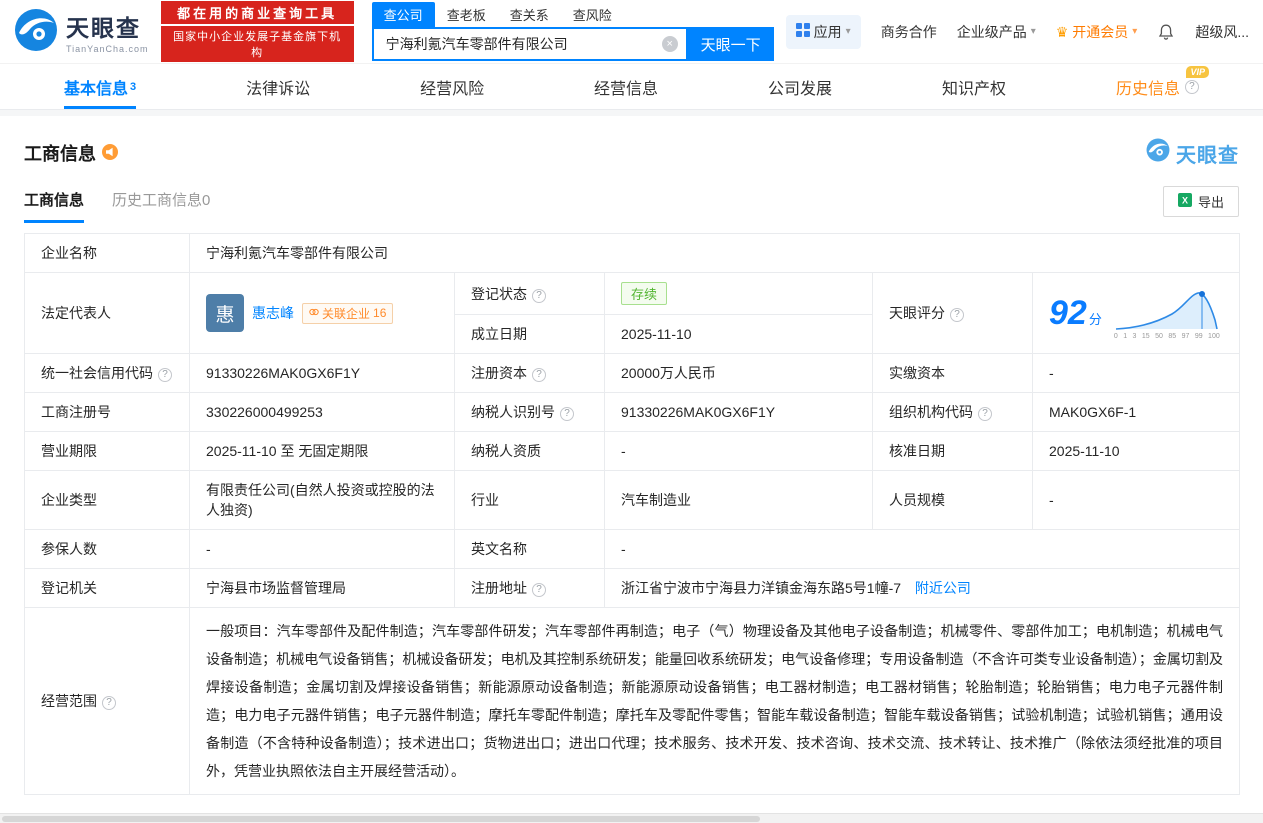 This screenshot has width=1263, height=823. I want to click on scrollbar-thumb, so click(381, 819).